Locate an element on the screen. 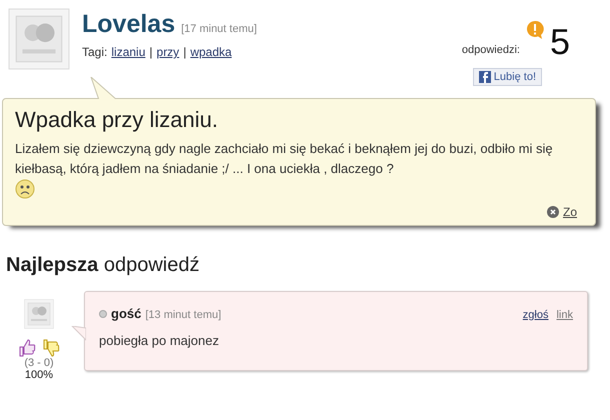  answer-time: [13 minut temu] is located at coordinates (183, 315).